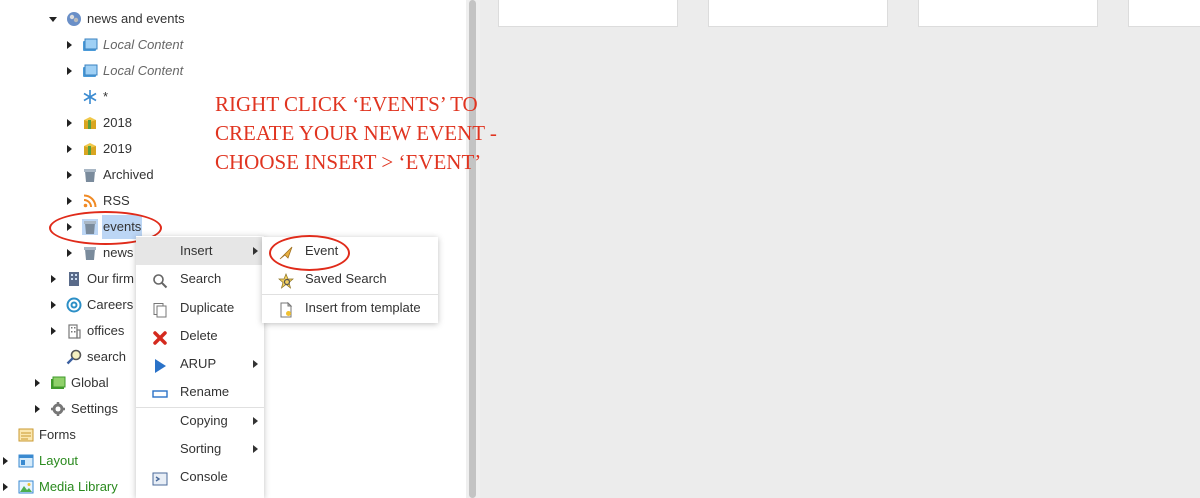 The width and height of the screenshot is (1200, 498). What do you see at coordinates (59, 460) in the screenshot?
I see `tree-label: Layout` at bounding box center [59, 460].